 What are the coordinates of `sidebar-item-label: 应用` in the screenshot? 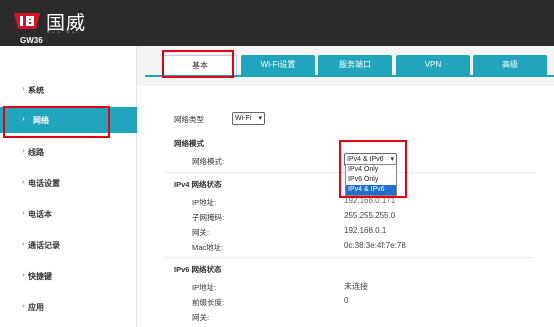 It's located at (36, 307).